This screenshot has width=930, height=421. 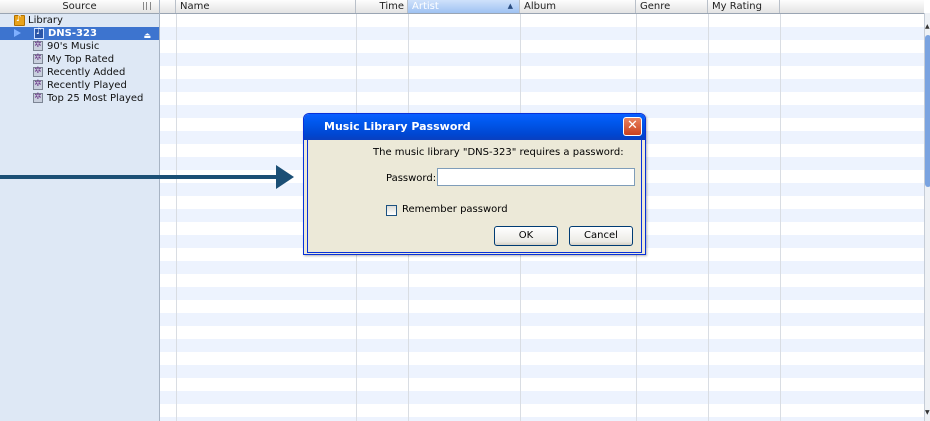 What do you see at coordinates (95, 98) in the screenshot?
I see `sidebar-item-label: Top 25 Most Played` at bounding box center [95, 98].